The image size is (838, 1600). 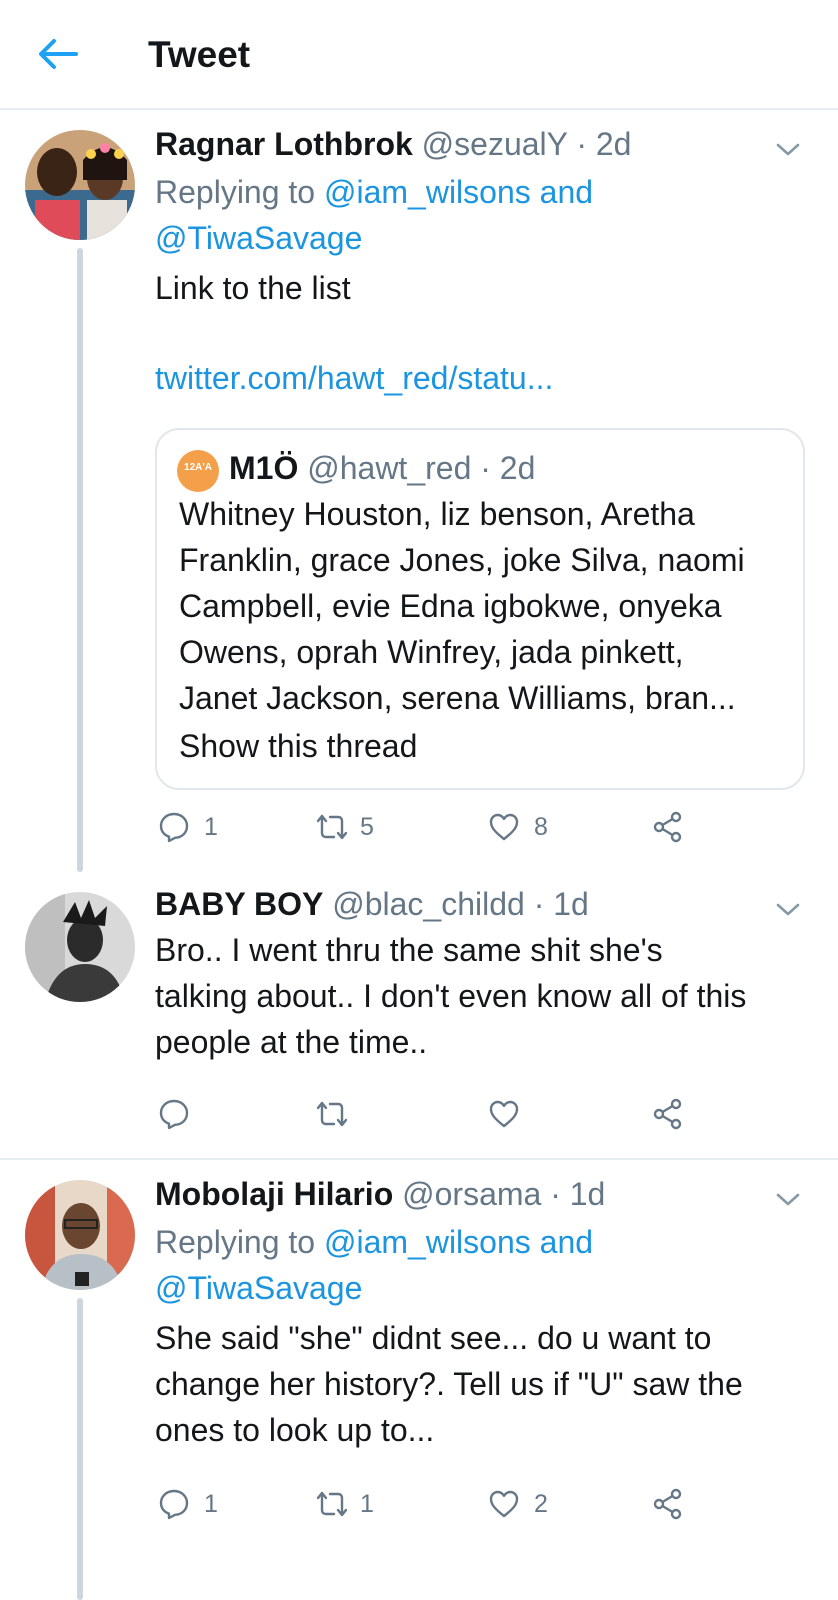 What do you see at coordinates (354, 829) in the screenshot?
I see `retweet-button: 5` at bounding box center [354, 829].